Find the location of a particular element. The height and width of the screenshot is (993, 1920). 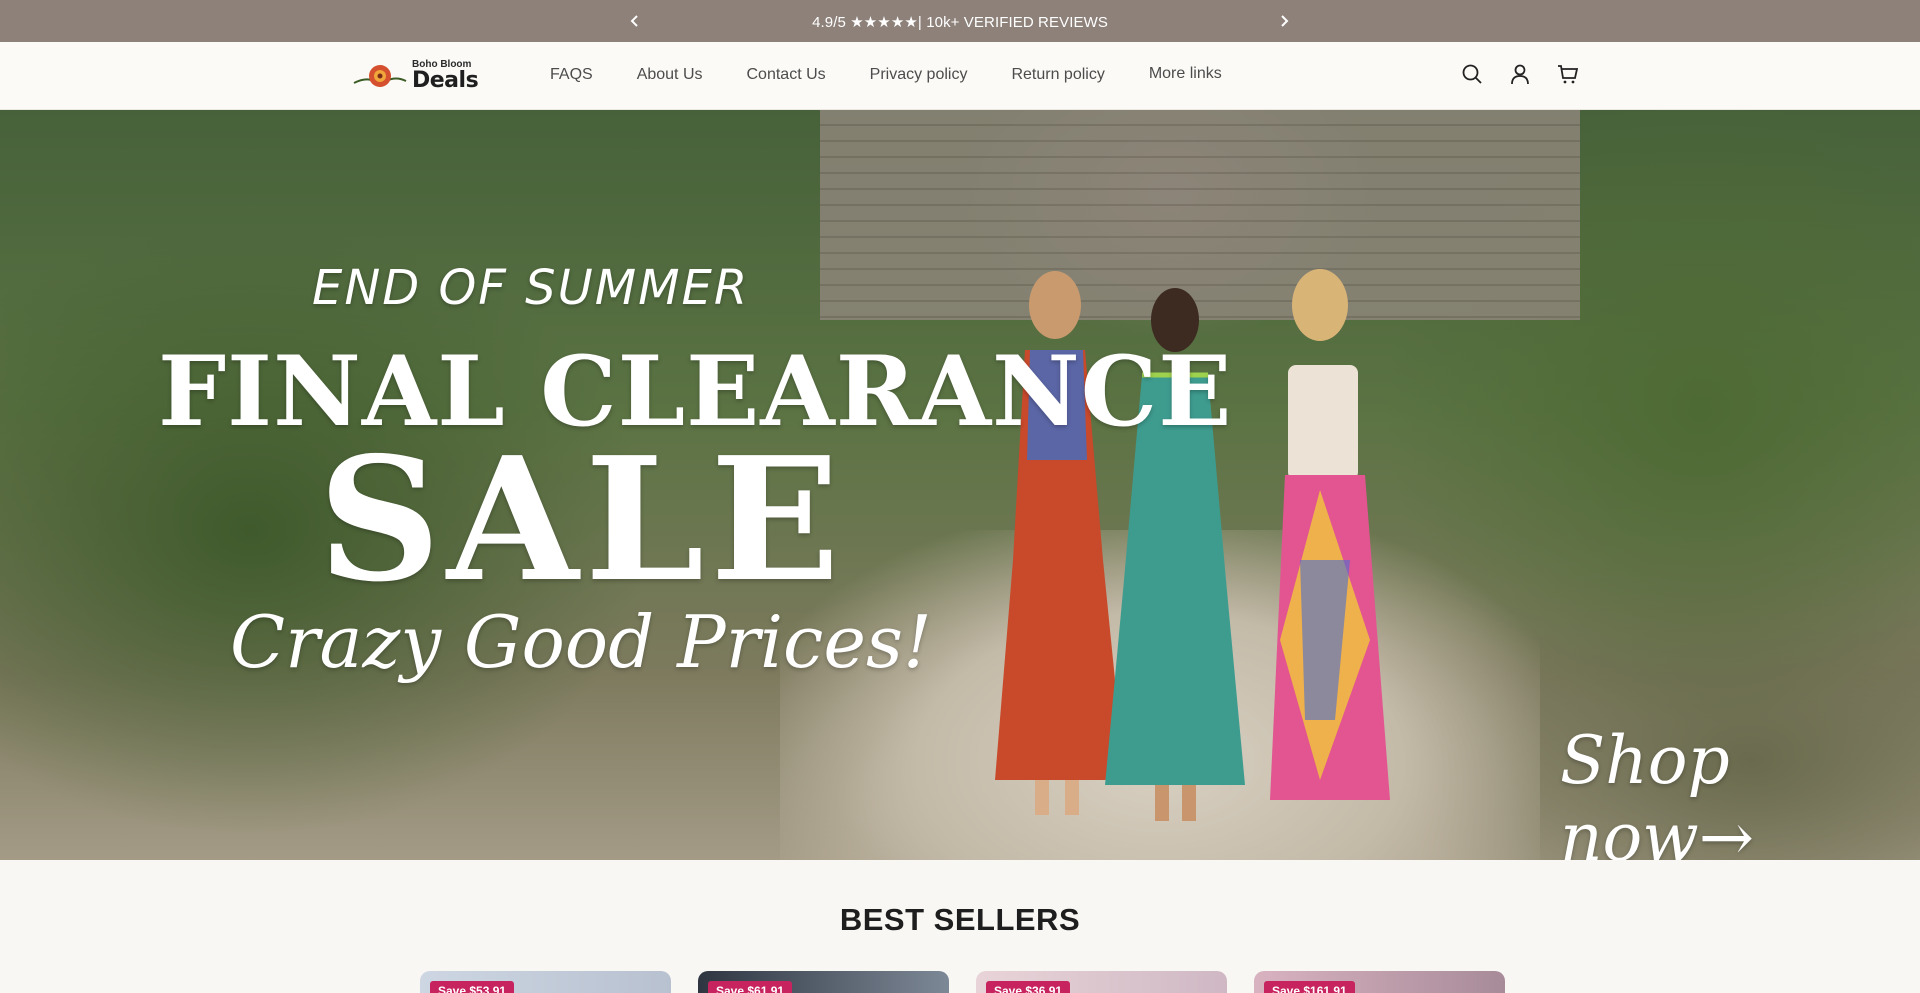

flower-logo-icon is located at coordinates (380, 76).